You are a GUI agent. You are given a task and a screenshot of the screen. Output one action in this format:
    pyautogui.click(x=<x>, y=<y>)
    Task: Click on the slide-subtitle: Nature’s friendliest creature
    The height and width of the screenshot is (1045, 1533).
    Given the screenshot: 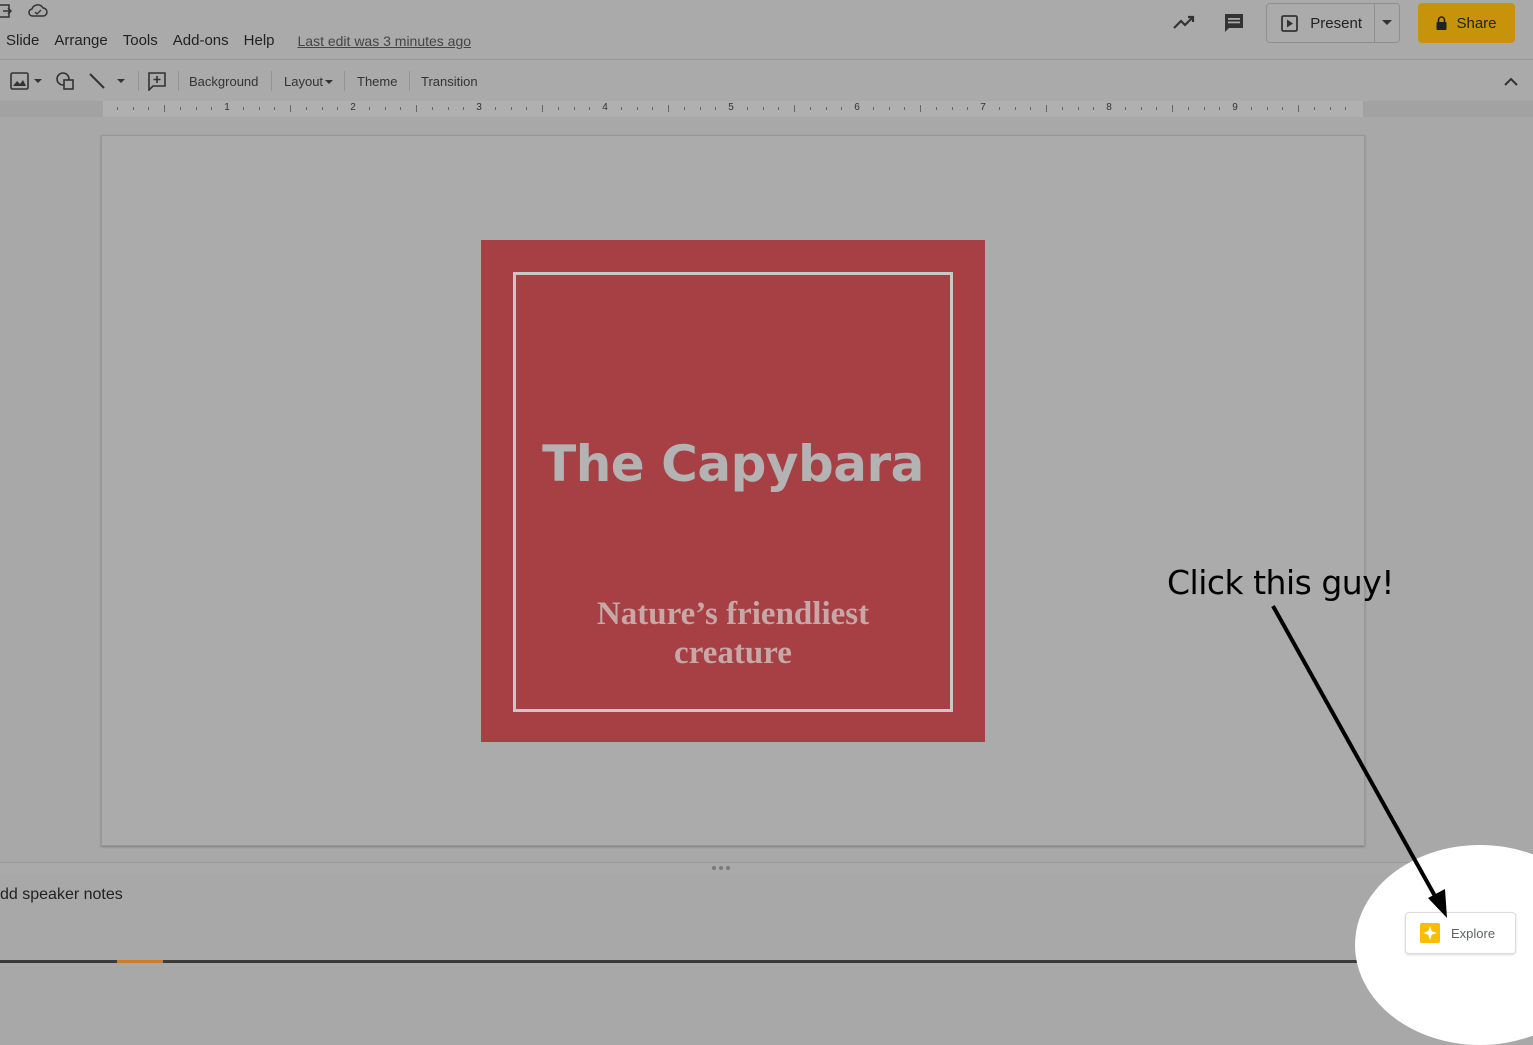 What is the action you would take?
    pyautogui.click(x=733, y=634)
    